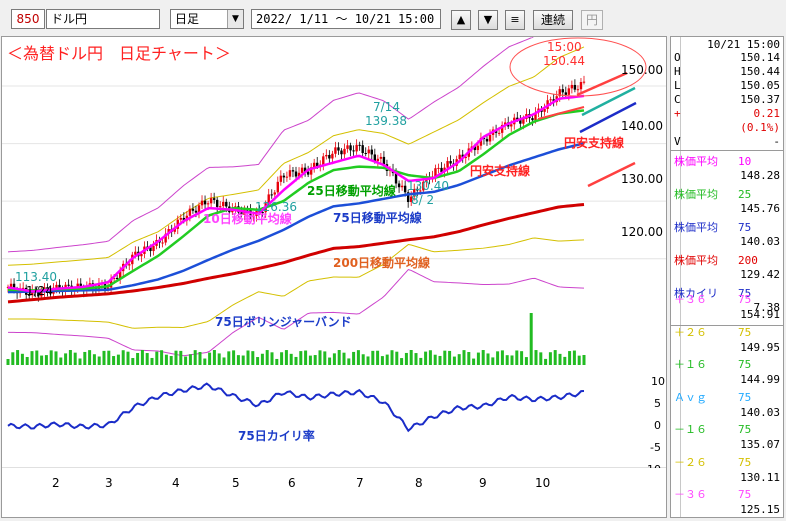 The image size is (786, 521). I want to click on yen-button: 円, so click(592, 20).